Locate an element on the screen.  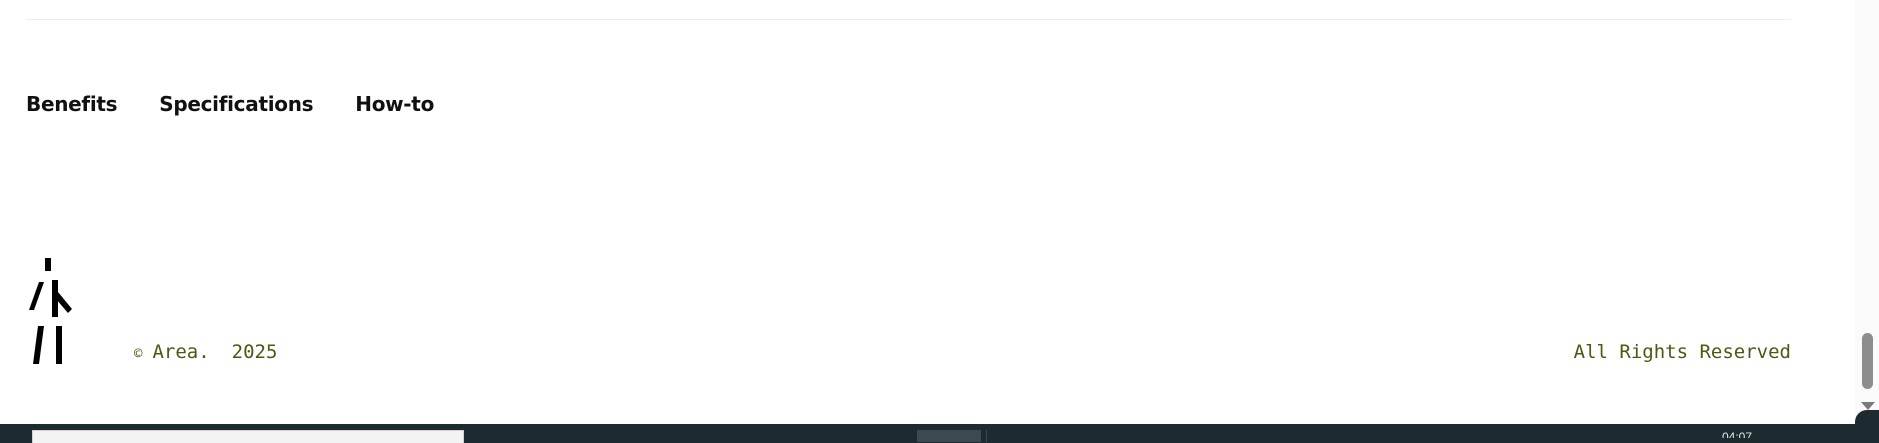
taskbar-clock: 04:07 is located at coordinates (1737, 432).